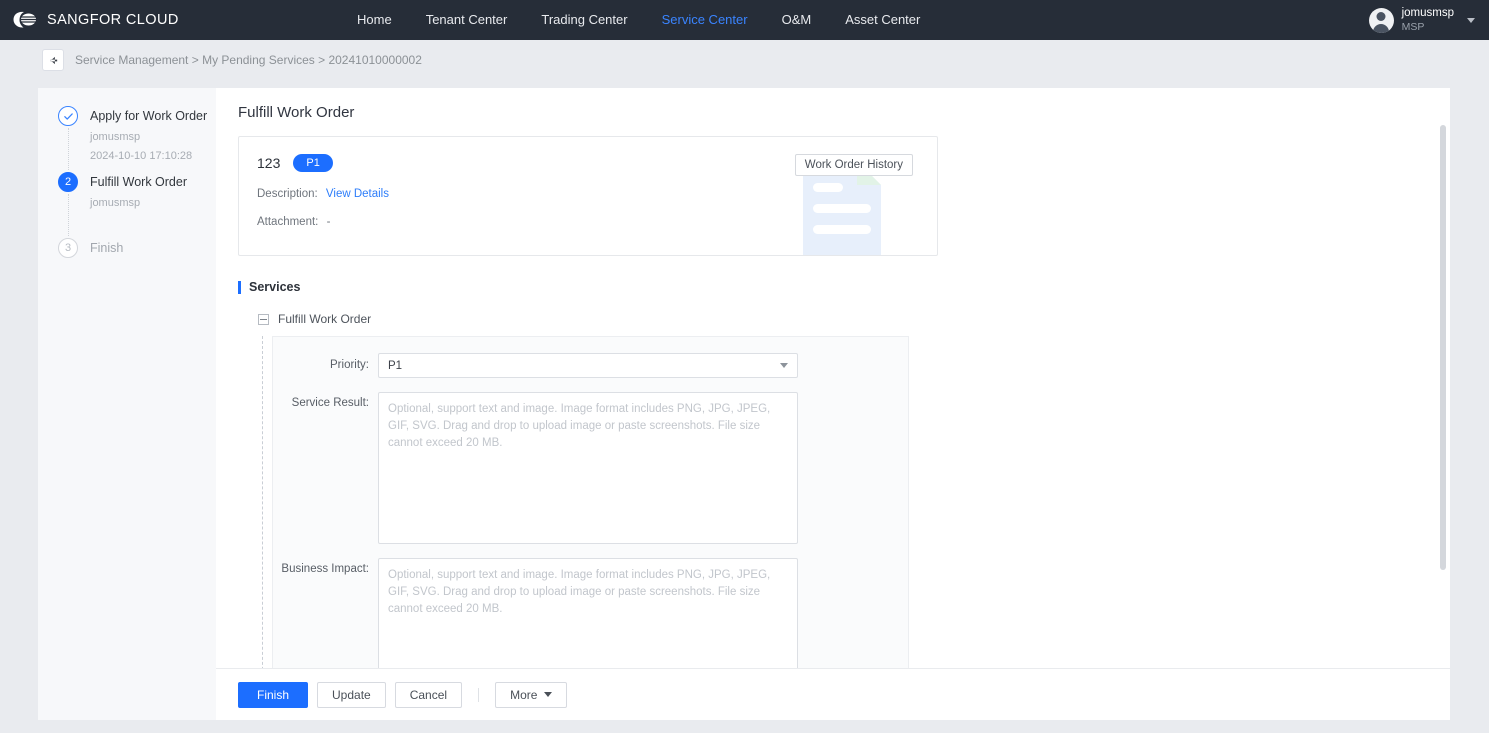  What do you see at coordinates (137, 250) in the screenshot?
I see `step-finish: 3 Finish` at bounding box center [137, 250].